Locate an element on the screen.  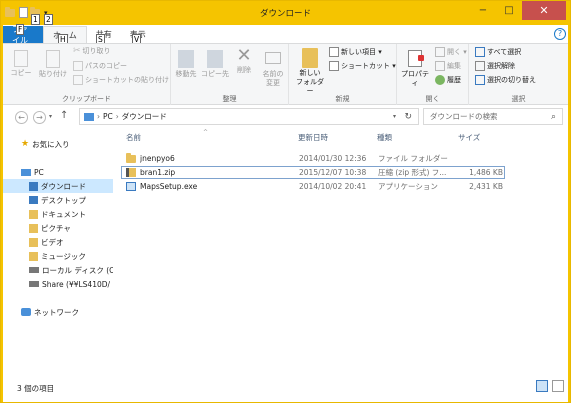
column-header-type: 種類 is located at coordinates (384, 137).